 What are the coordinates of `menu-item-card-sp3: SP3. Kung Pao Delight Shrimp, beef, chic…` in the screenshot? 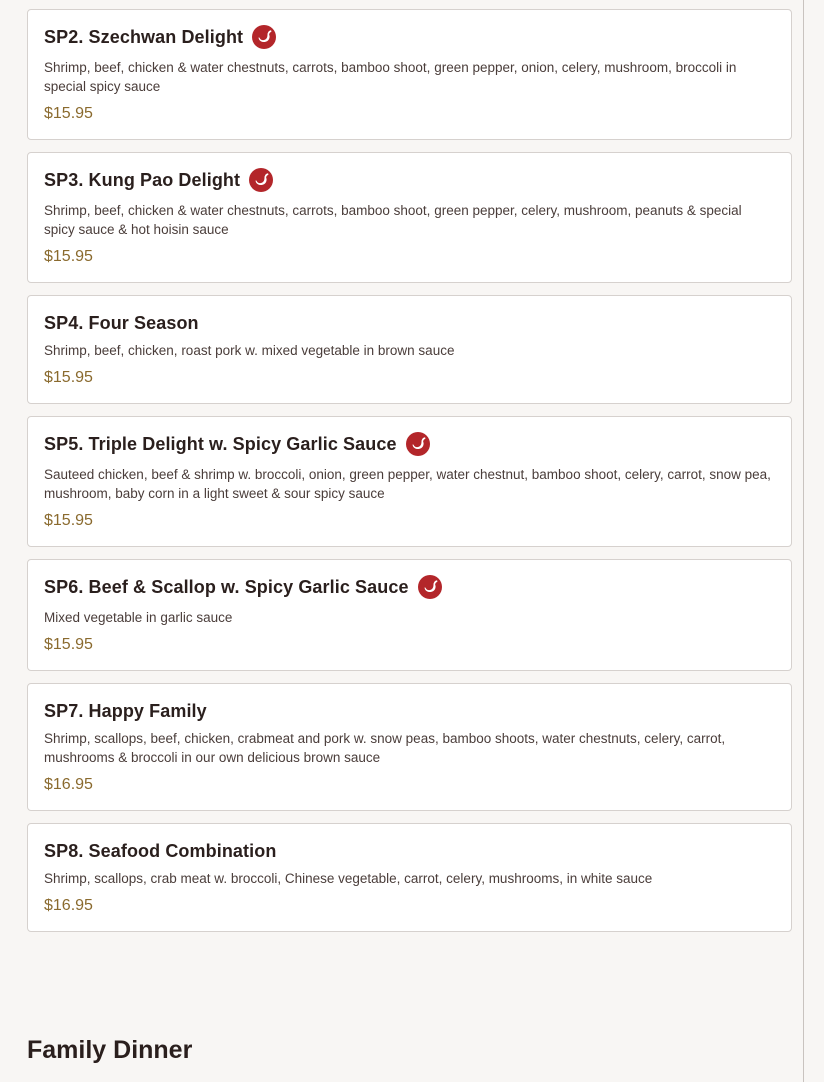 It's located at (409, 217).